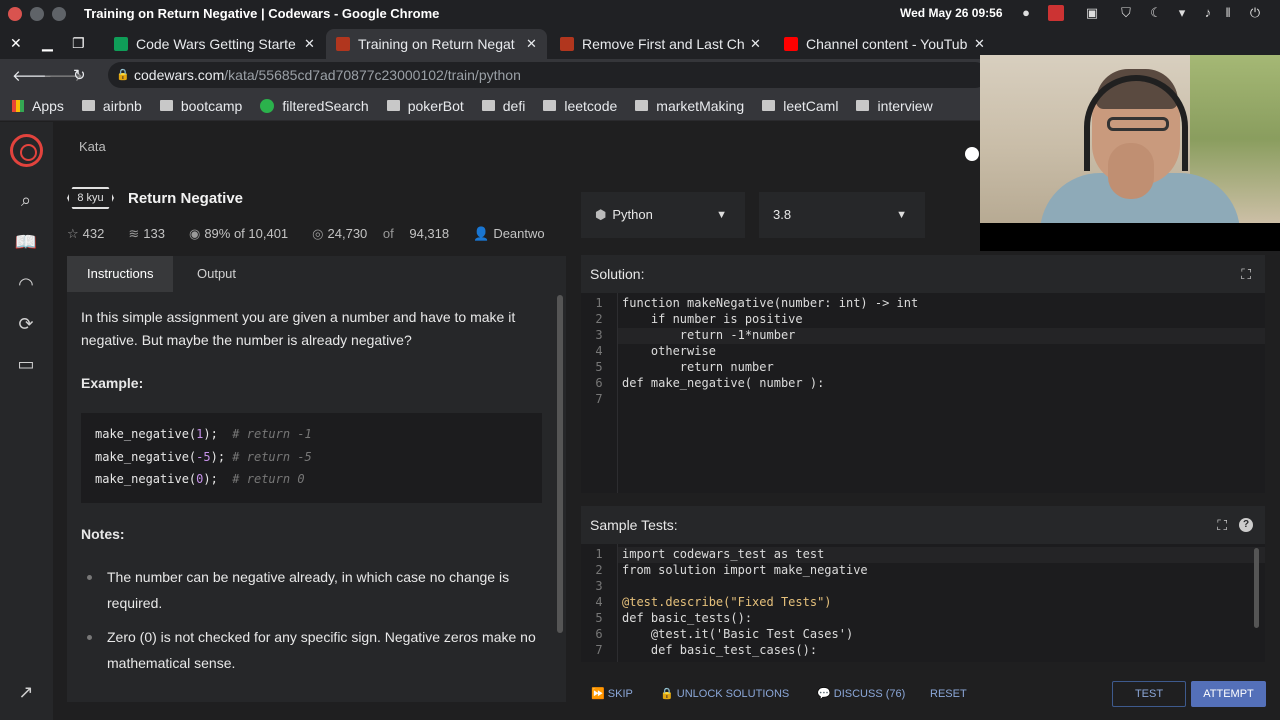  Describe the element at coordinates (1255, 13) in the screenshot. I see `power-icon: ⏻` at that location.